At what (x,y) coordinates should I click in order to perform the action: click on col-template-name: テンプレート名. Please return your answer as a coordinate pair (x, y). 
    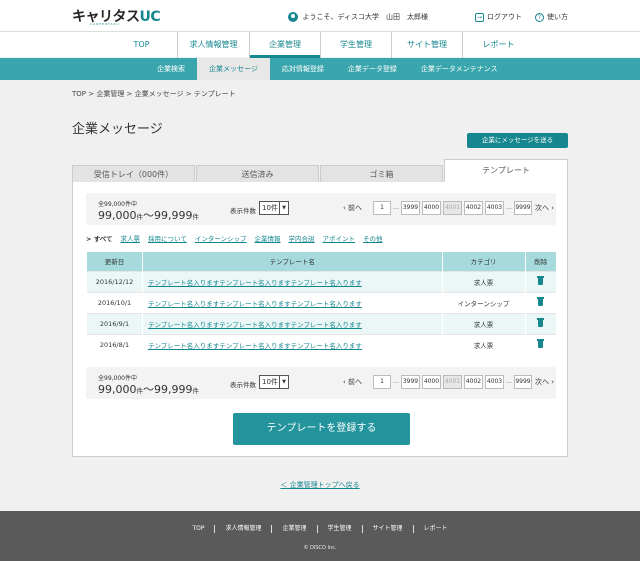
    Looking at the image, I should click on (292, 261).